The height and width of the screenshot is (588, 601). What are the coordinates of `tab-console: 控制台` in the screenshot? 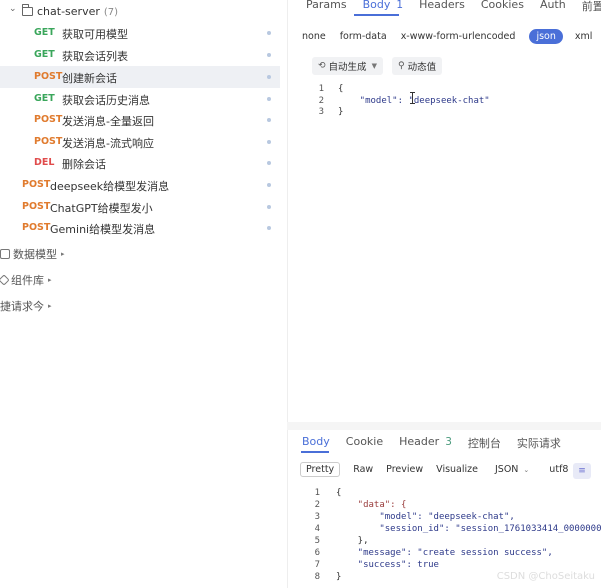 It's located at (484, 443).